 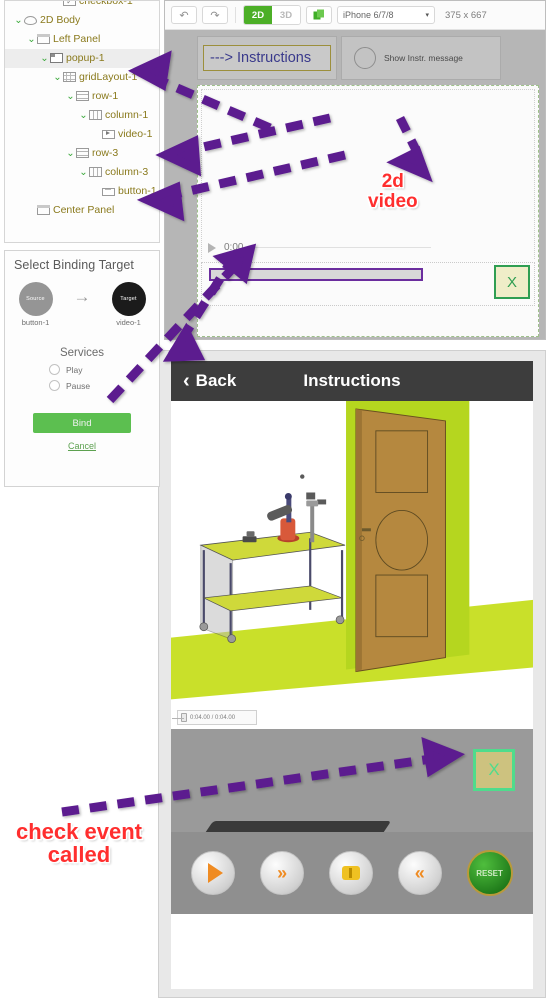 What do you see at coordinates (216, 381) in the screenshot?
I see `back-button-label: Back` at bounding box center [216, 381].